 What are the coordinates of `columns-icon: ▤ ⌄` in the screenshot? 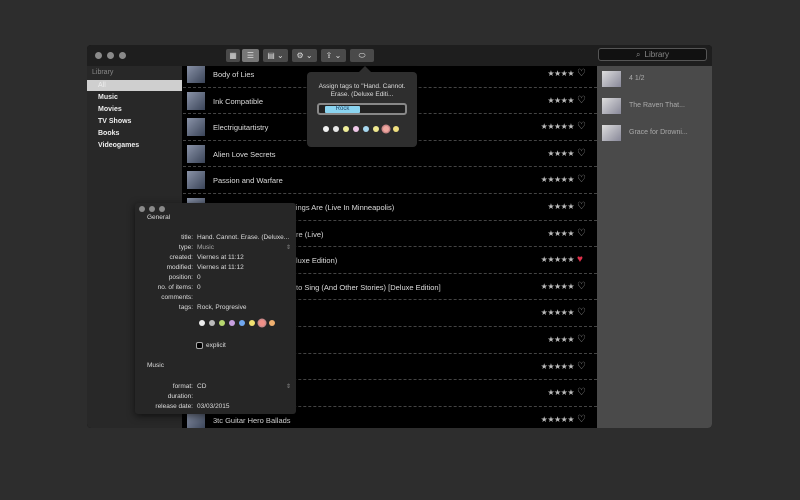 It's located at (275, 55).